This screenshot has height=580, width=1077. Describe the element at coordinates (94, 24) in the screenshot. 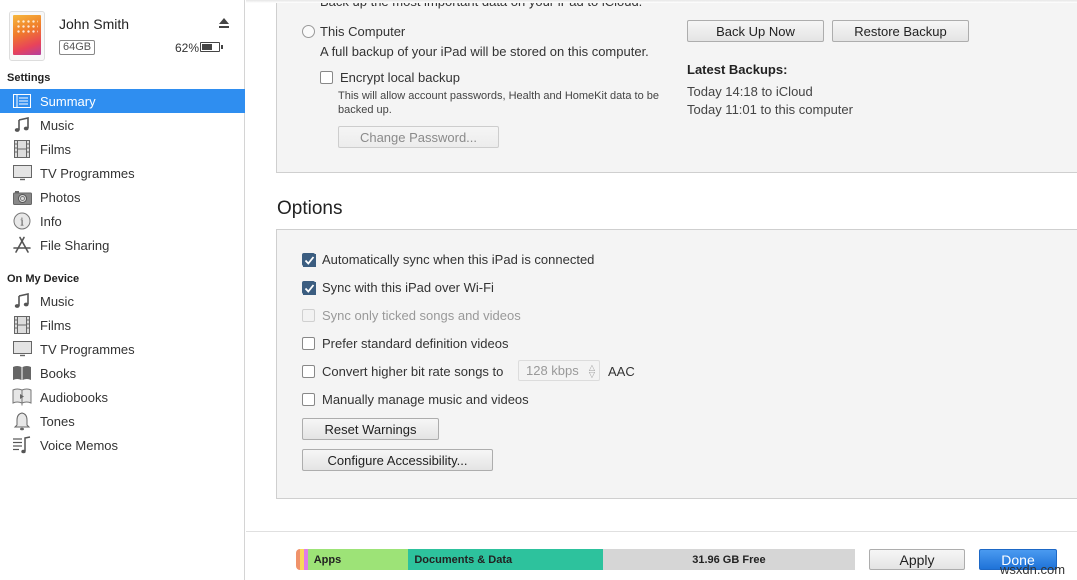

I see `device-name: John Smith` at that location.